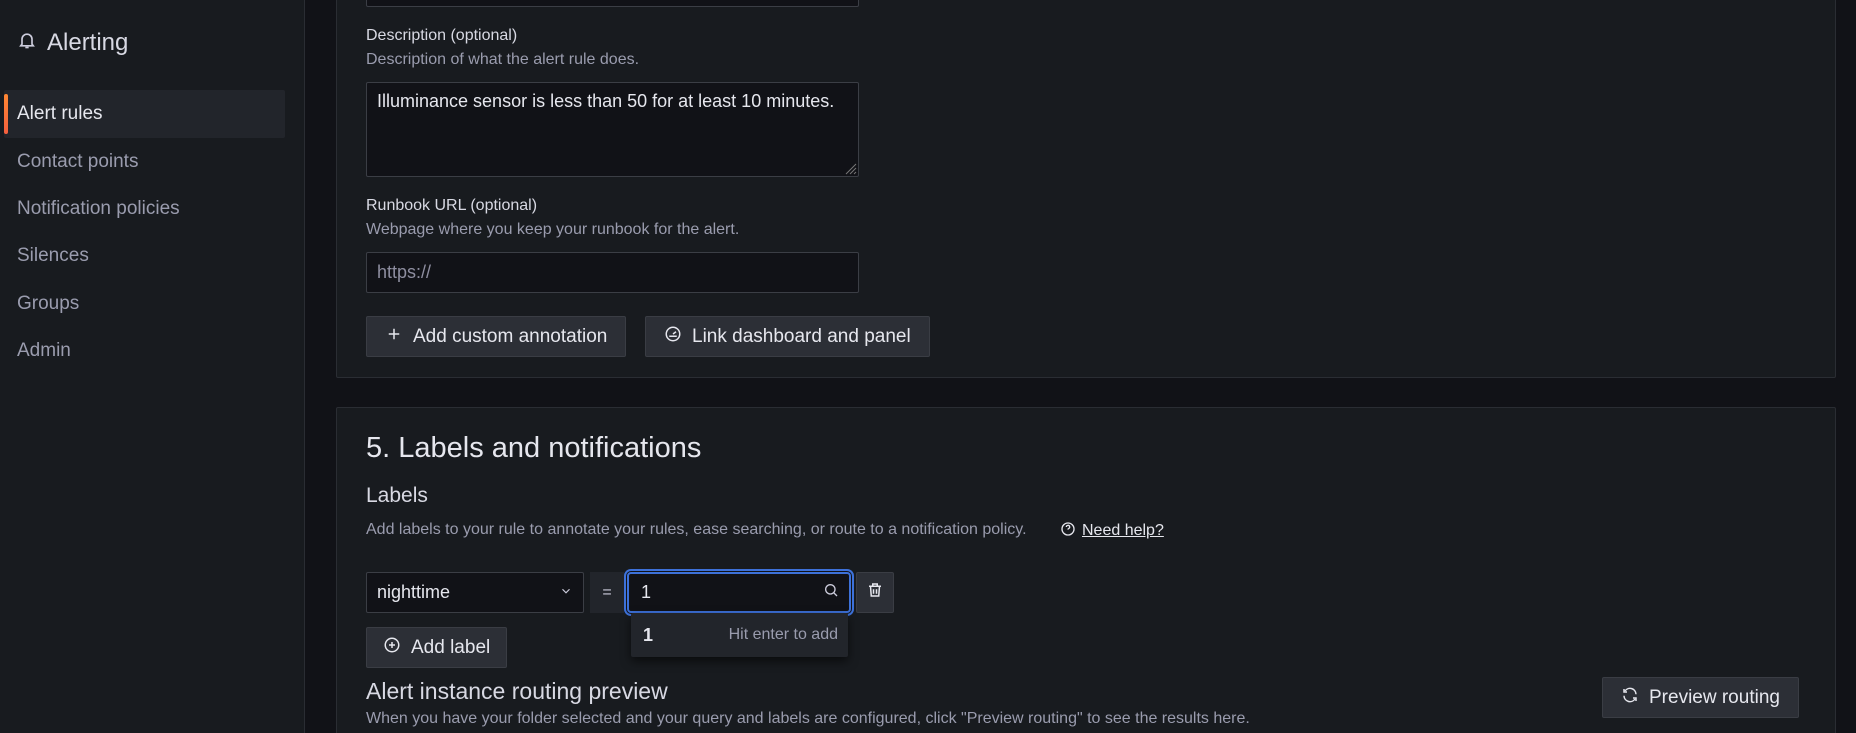 This screenshot has width=1856, height=733. What do you see at coordinates (612, 3) in the screenshot?
I see `previous-textarea` at bounding box center [612, 3].